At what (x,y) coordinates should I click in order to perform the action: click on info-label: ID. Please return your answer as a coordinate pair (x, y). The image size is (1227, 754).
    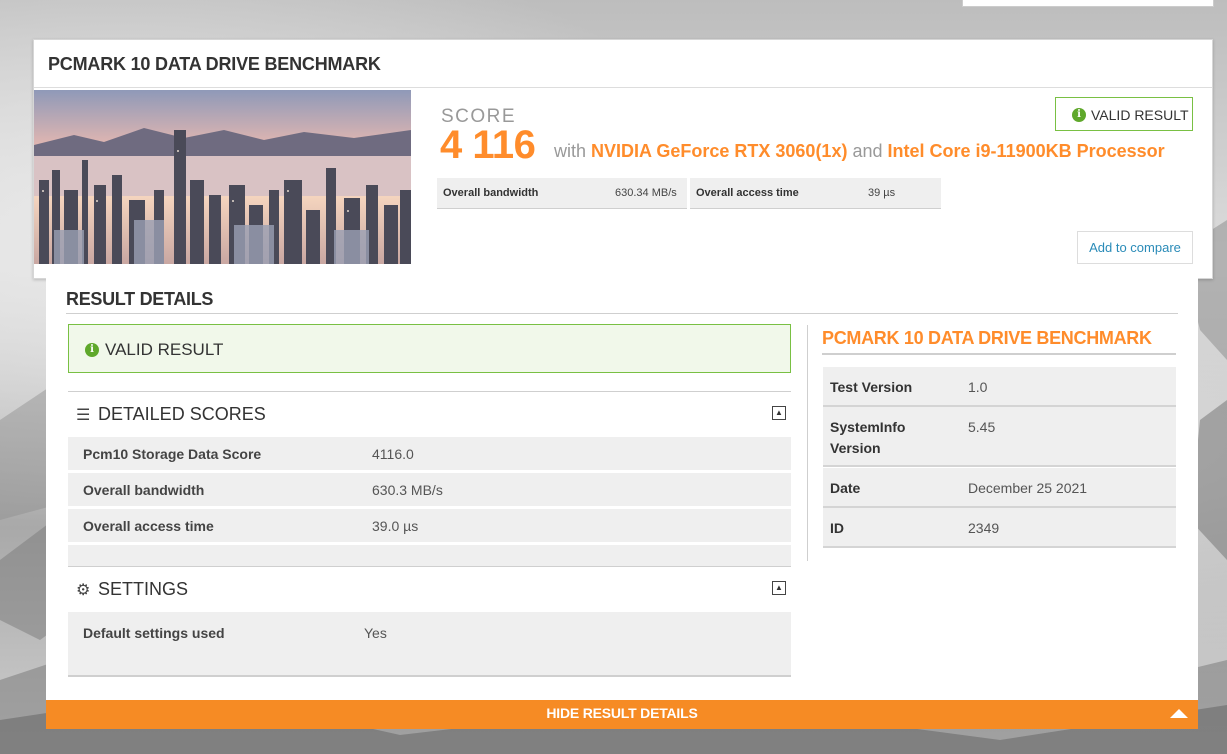
    Looking at the image, I should click on (837, 528).